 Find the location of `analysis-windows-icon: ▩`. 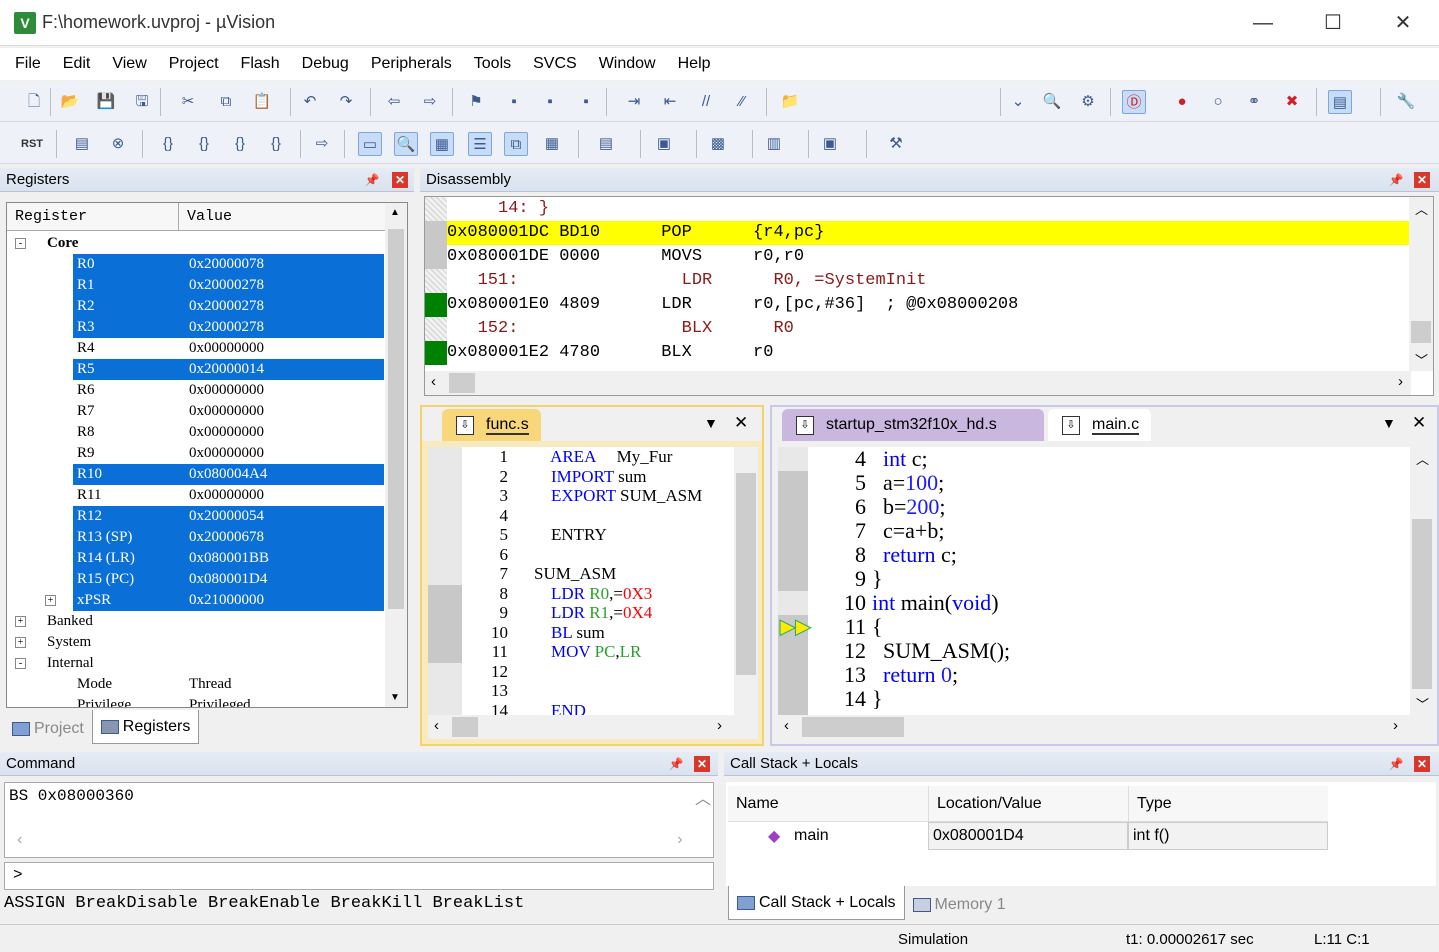

analysis-windows-icon: ▩ is located at coordinates (718, 144).